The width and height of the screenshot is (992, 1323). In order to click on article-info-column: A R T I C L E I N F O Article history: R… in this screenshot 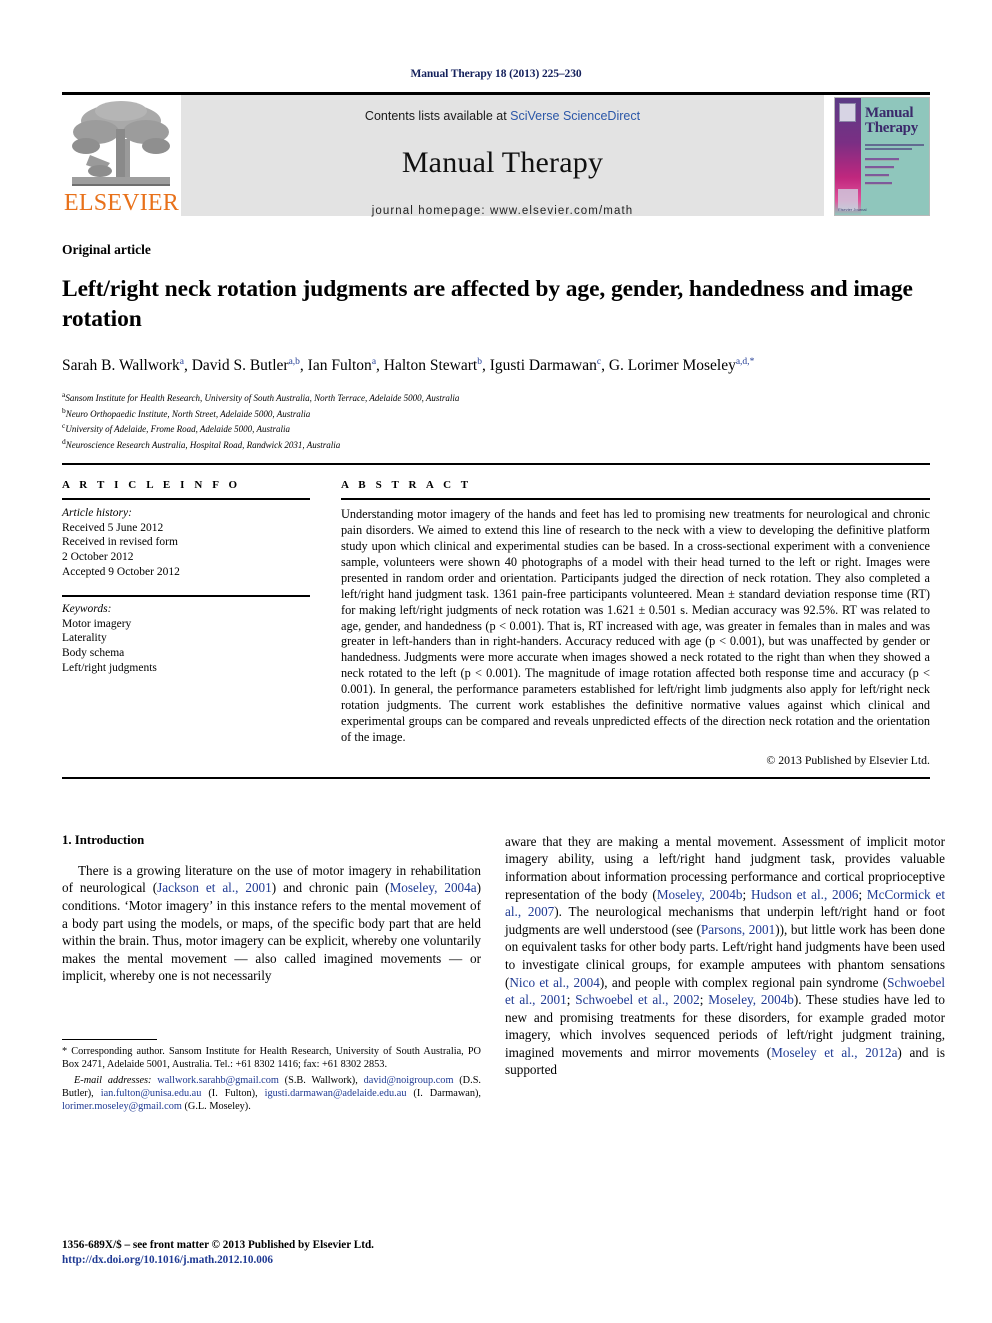, I will do `click(197, 623)`.